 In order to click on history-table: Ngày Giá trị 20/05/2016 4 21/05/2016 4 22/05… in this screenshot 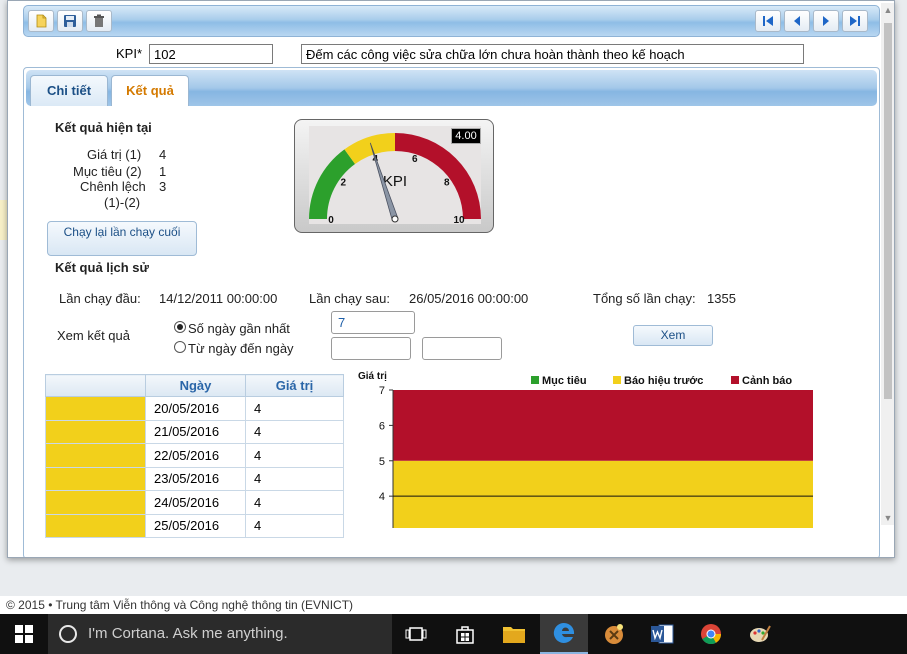, I will do `click(194, 456)`.